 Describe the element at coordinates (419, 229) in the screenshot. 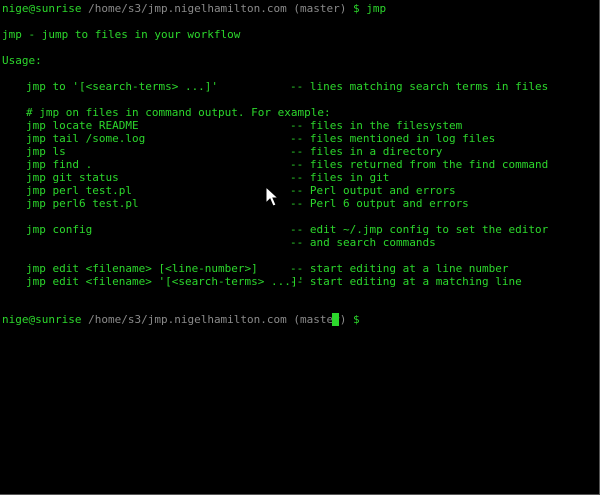

I see `usage-desc: -- edit ~/.jmp config to set the editor` at that location.